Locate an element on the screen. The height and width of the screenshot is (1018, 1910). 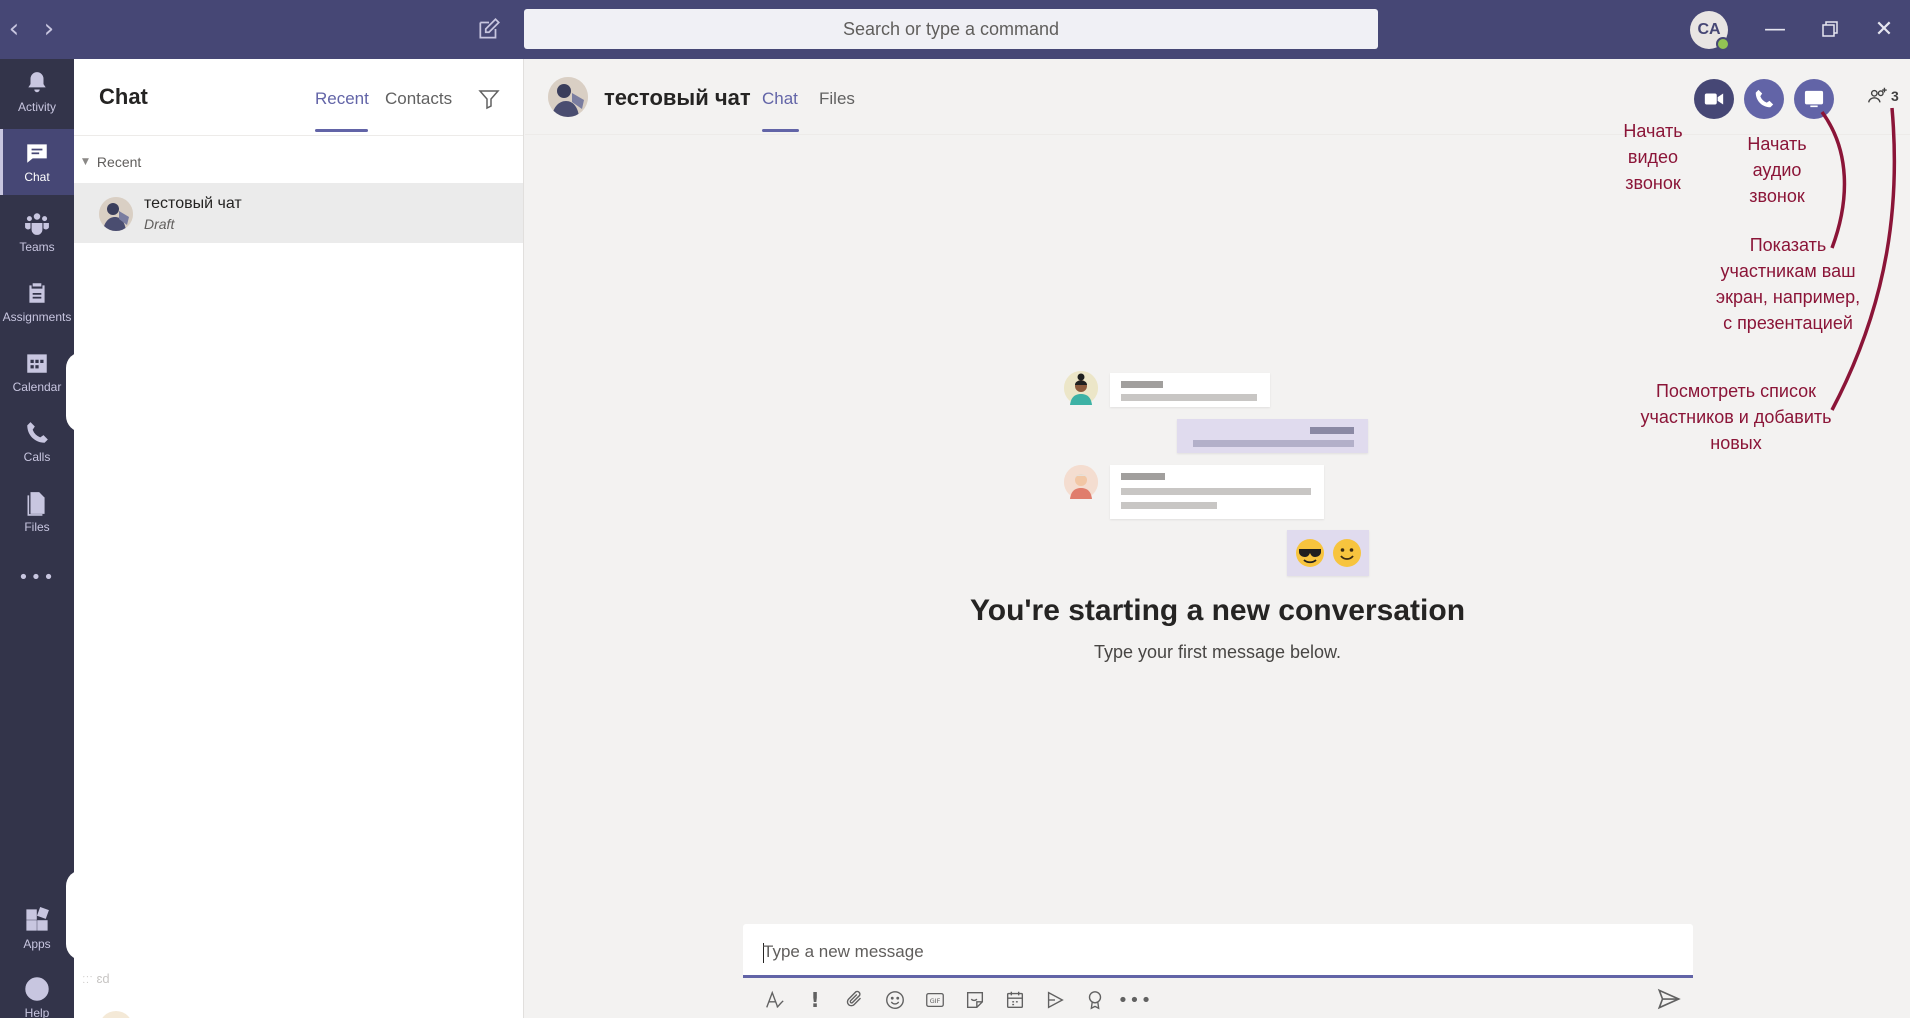
section-header-recent: ▼ Recent is located at coordinates (111, 162).